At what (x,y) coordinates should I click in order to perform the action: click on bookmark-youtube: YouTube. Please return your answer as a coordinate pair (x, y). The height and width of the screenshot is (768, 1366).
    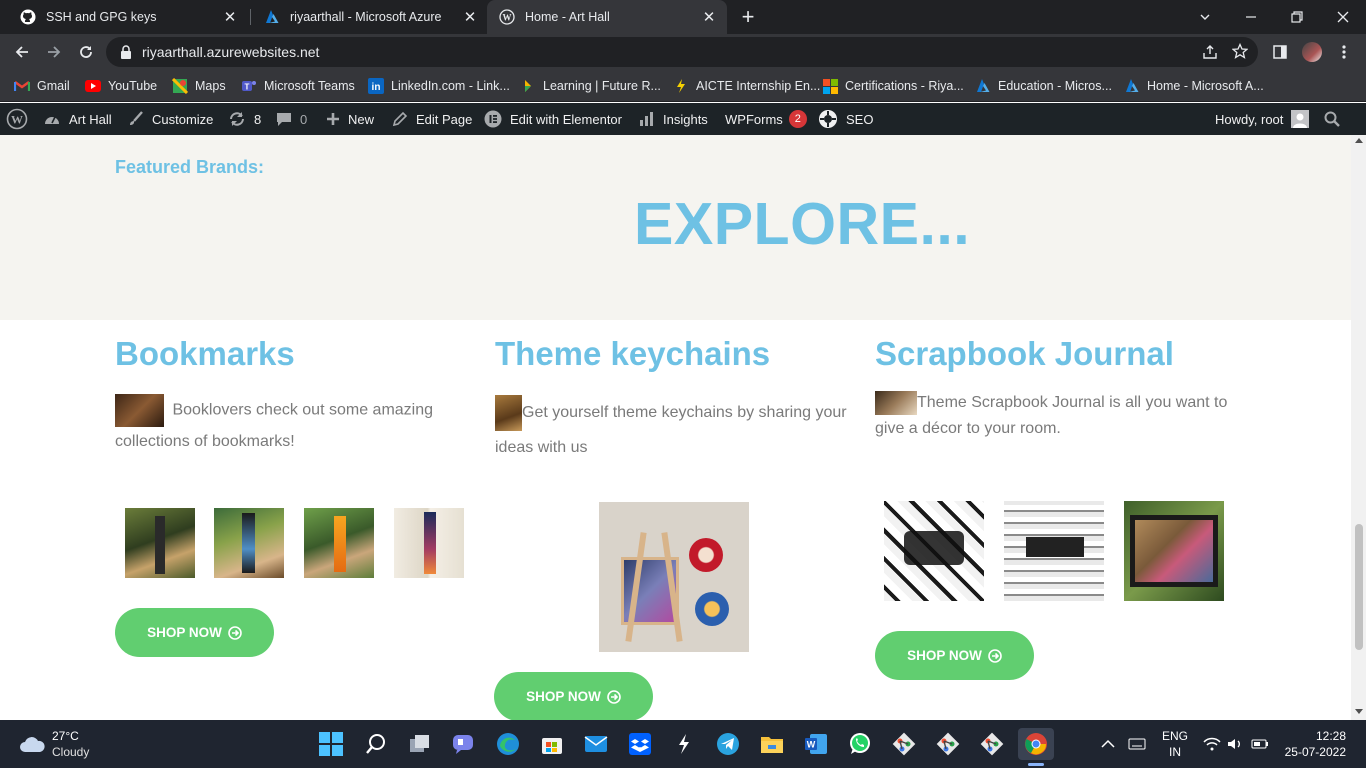
    Looking at the image, I should click on (121, 86).